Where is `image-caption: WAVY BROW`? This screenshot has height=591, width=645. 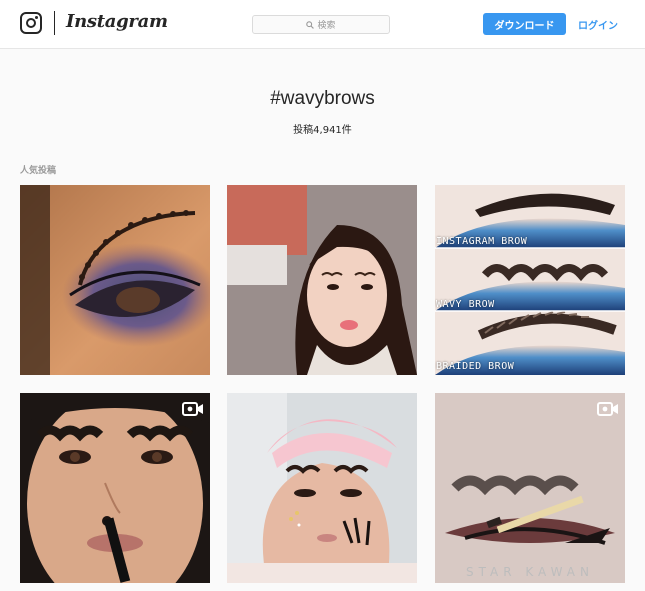
image-caption: WAVY BROW is located at coordinates (465, 304).